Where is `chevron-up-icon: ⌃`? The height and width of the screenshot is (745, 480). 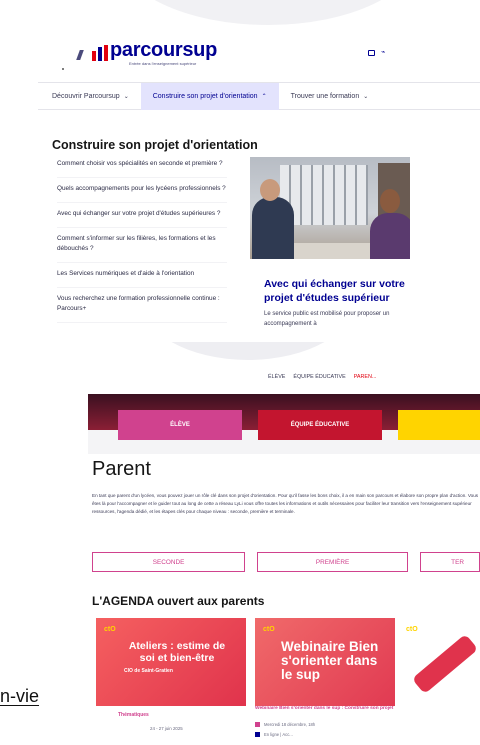 chevron-up-icon: ⌃ is located at coordinates (264, 96).